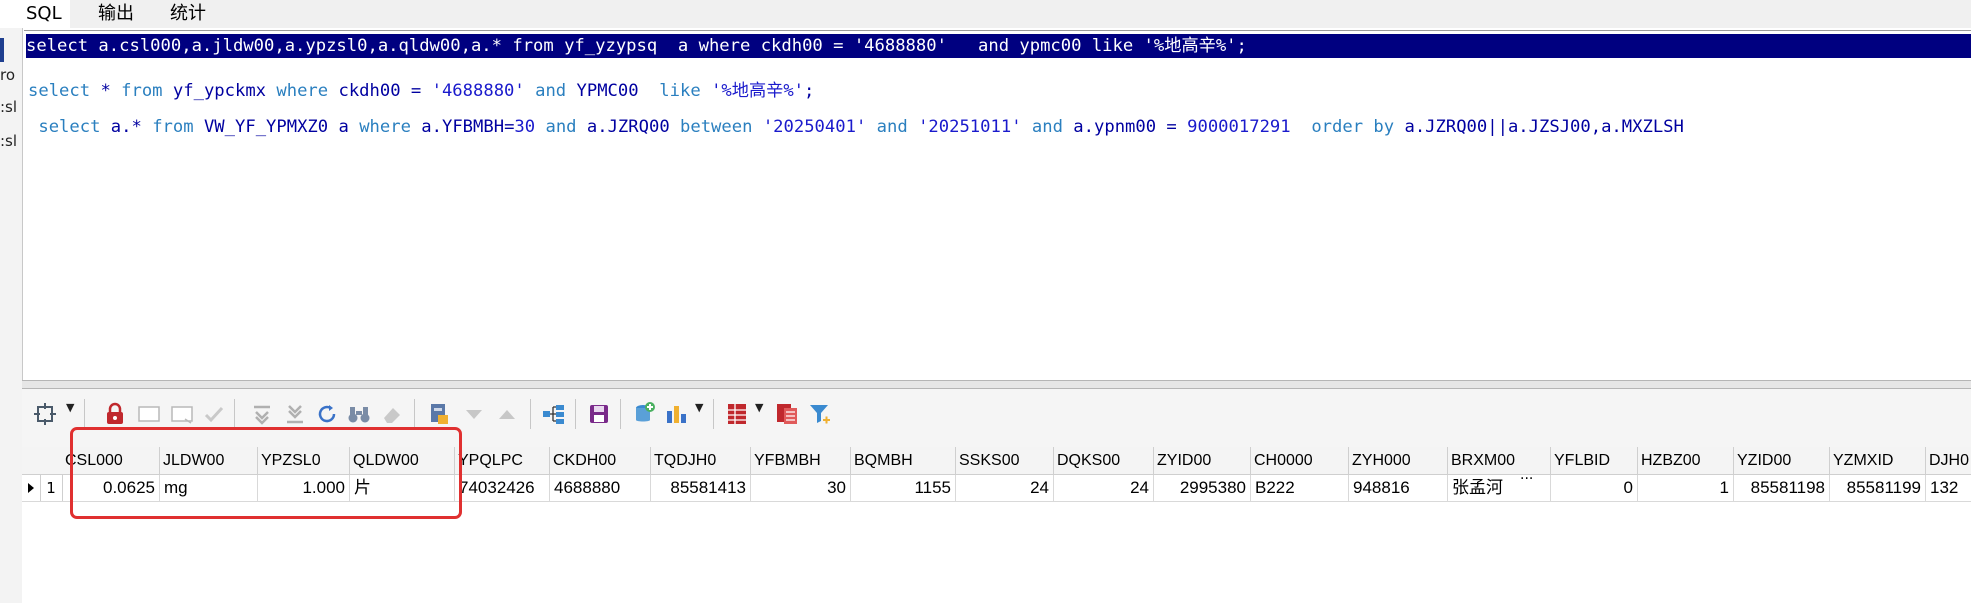  What do you see at coordinates (1202, 488) in the screenshot?
I see `table-cell: 2995380` at bounding box center [1202, 488].